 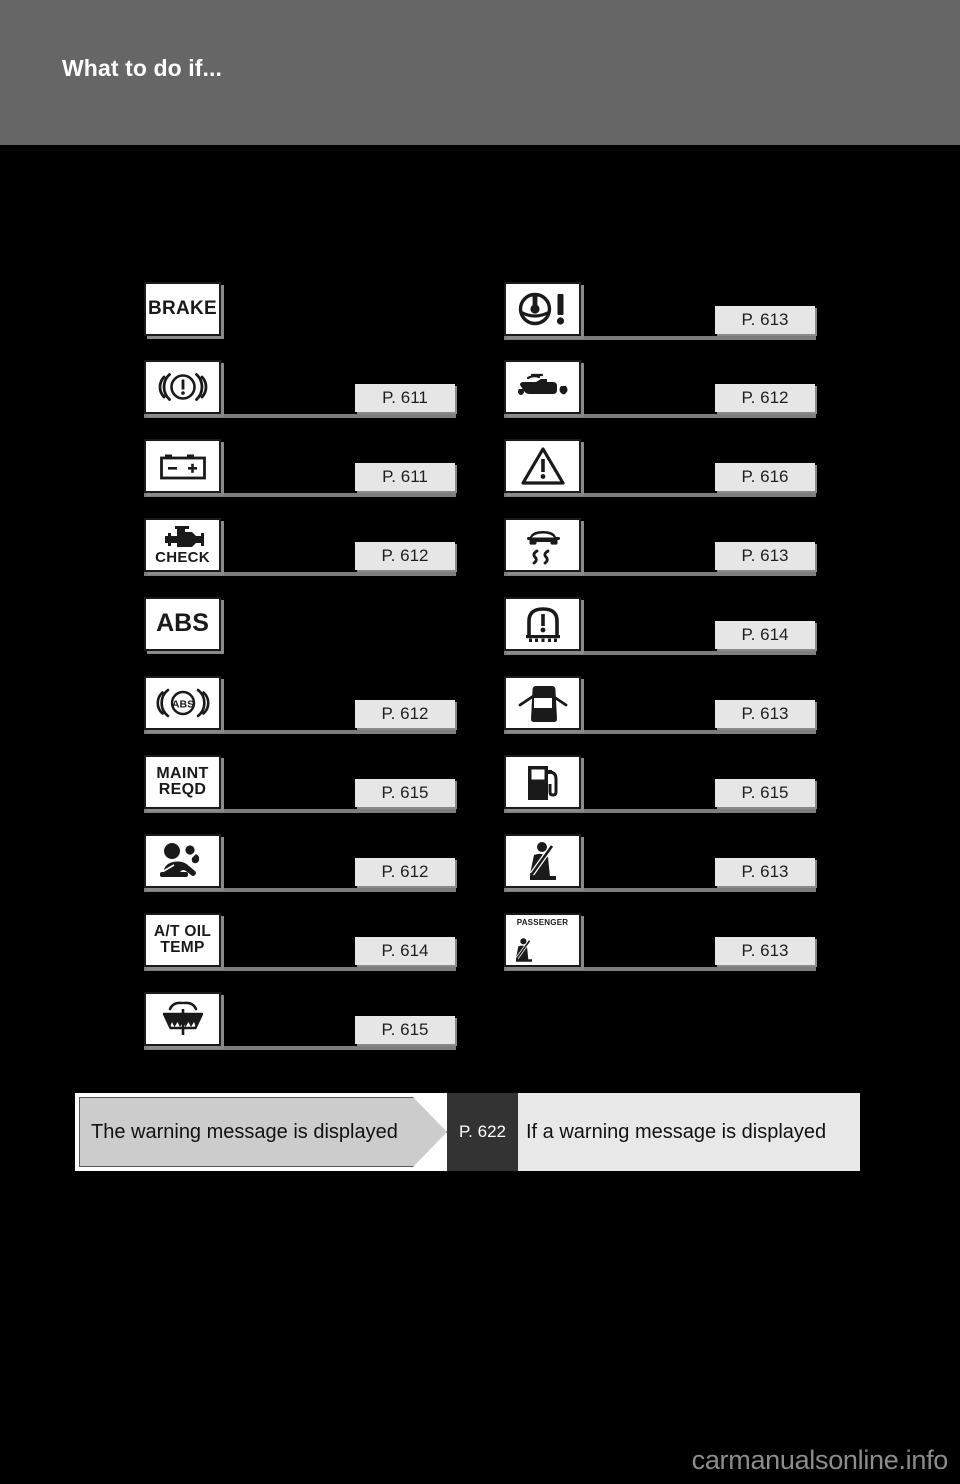 What do you see at coordinates (660, 468) in the screenshot?
I see `warning-row-master-warning: P. 616` at bounding box center [660, 468].